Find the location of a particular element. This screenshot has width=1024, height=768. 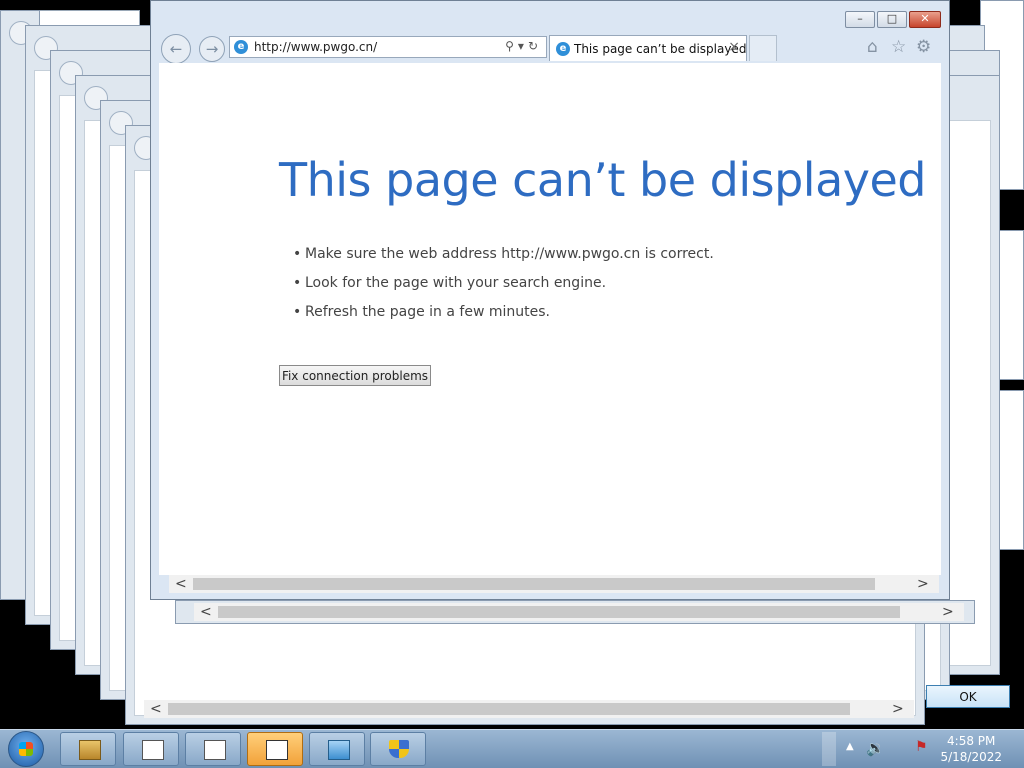

forward-button: → is located at coordinates (212, 49).